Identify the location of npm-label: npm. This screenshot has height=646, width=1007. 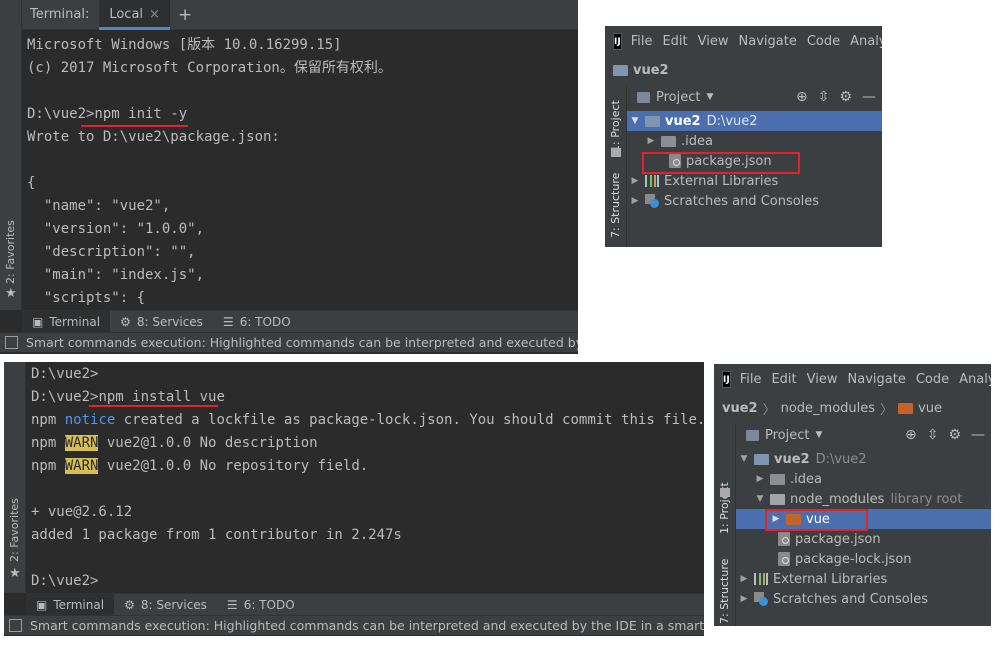
(44, 466).